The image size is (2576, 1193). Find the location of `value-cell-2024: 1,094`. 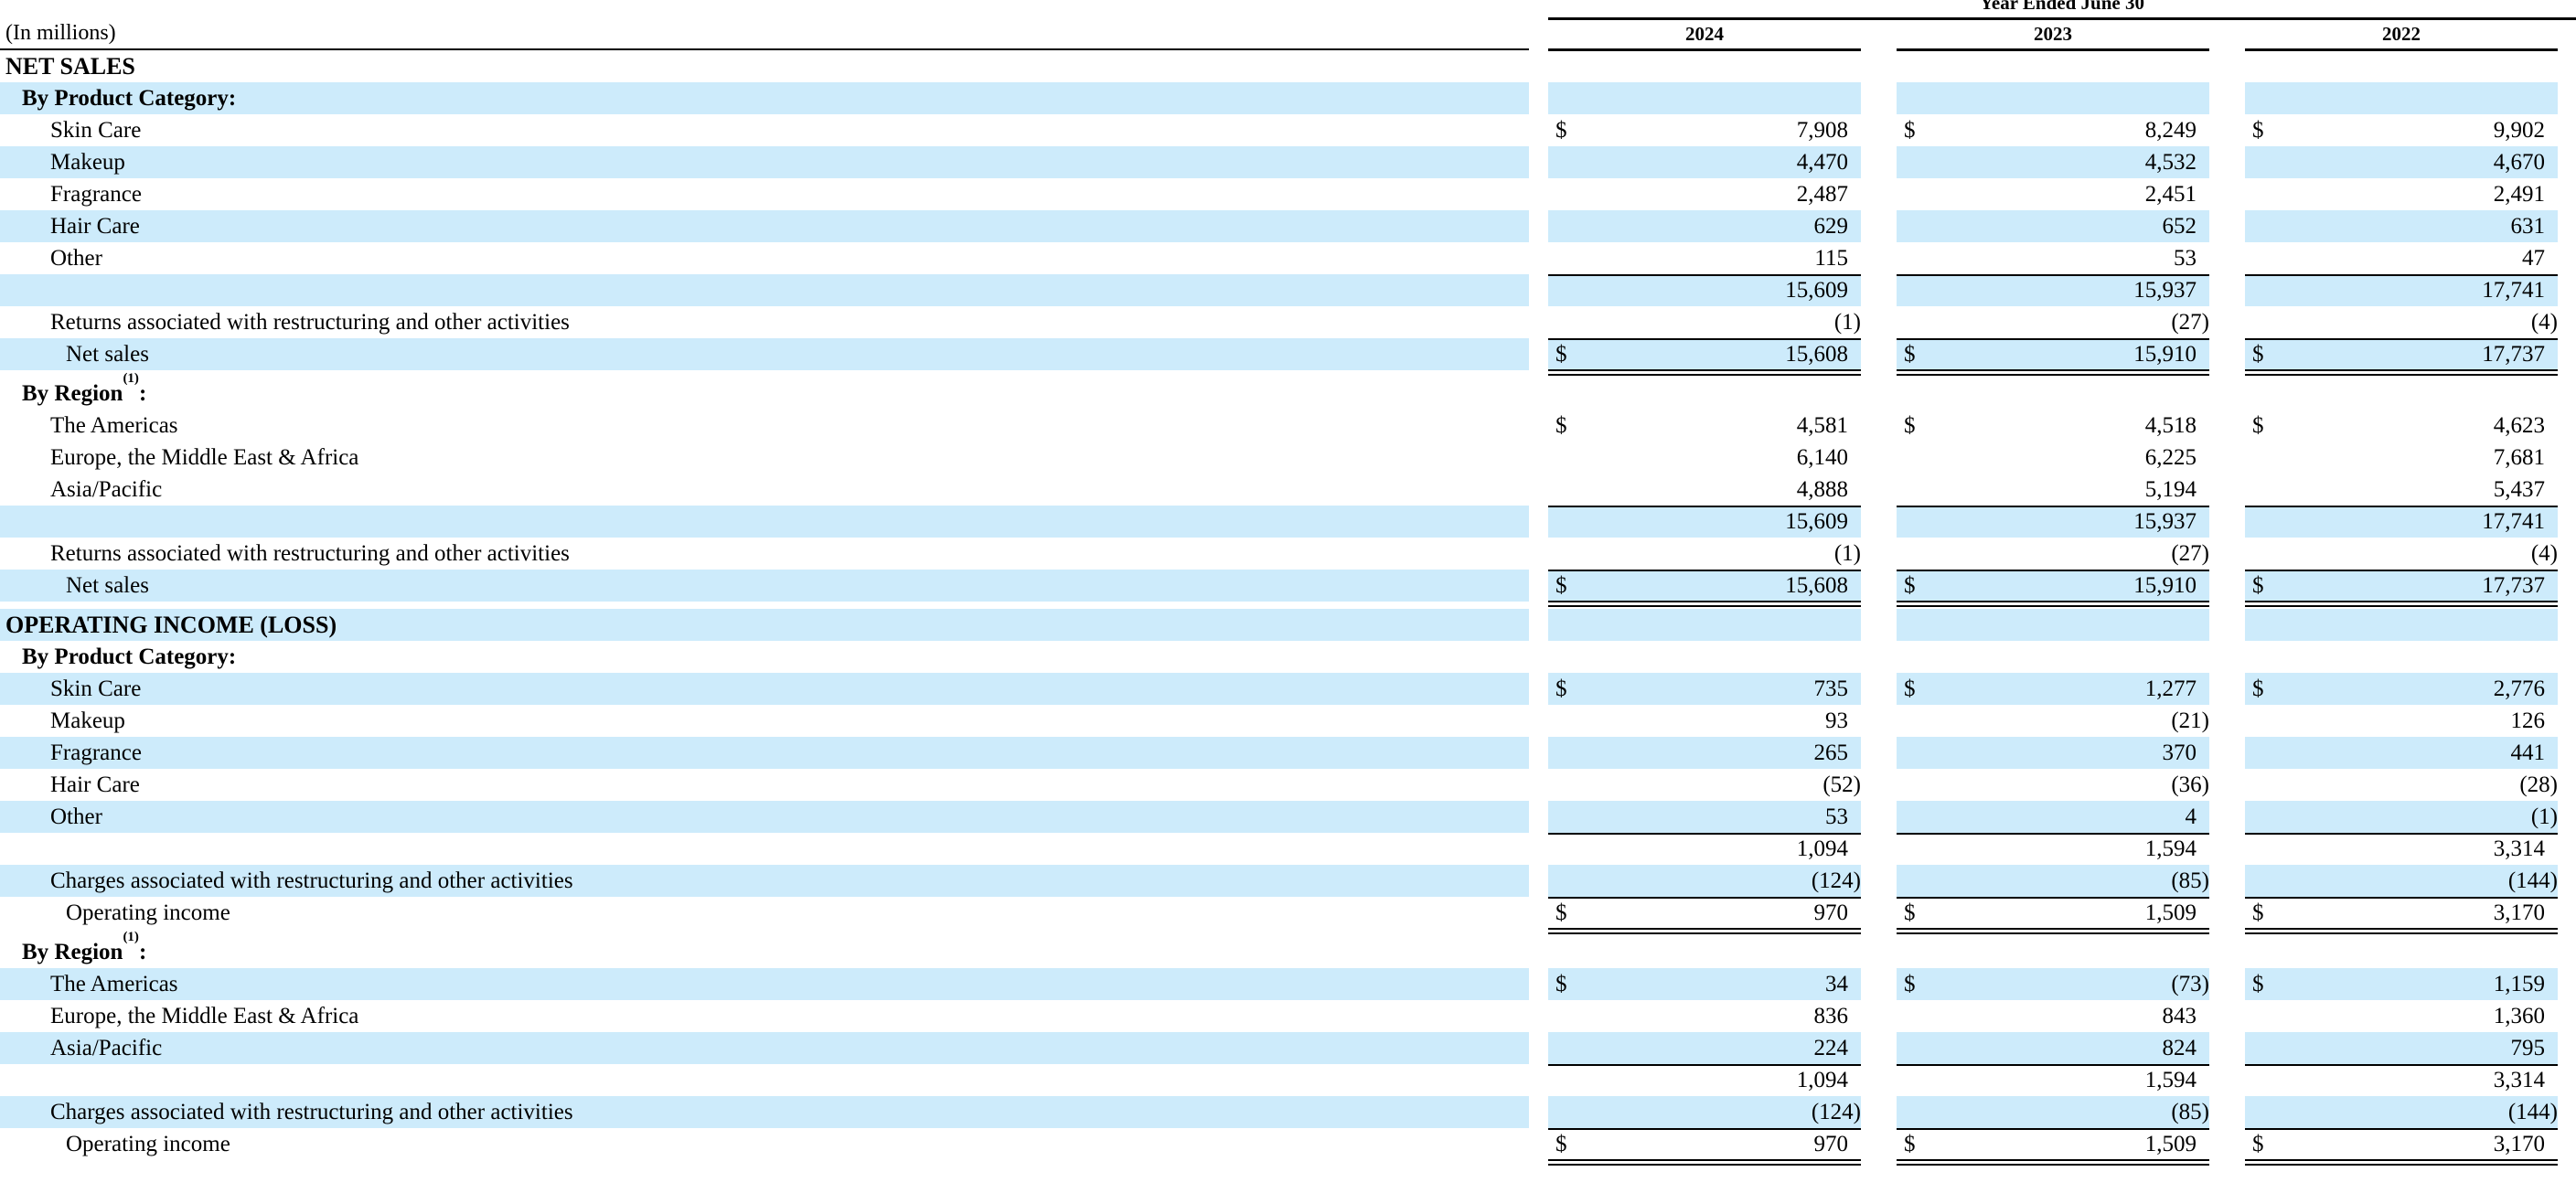

value-cell-2024: 1,094 is located at coordinates (1704, 849).